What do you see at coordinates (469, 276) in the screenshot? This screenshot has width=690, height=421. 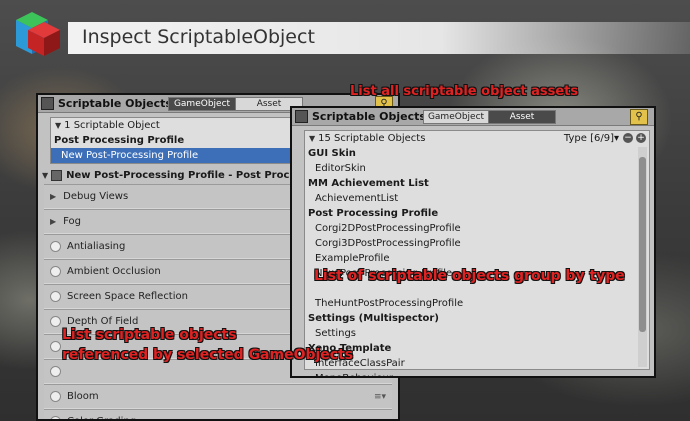 I see `annotation-group-by-type: List of scriptable objects group by type` at bounding box center [469, 276].